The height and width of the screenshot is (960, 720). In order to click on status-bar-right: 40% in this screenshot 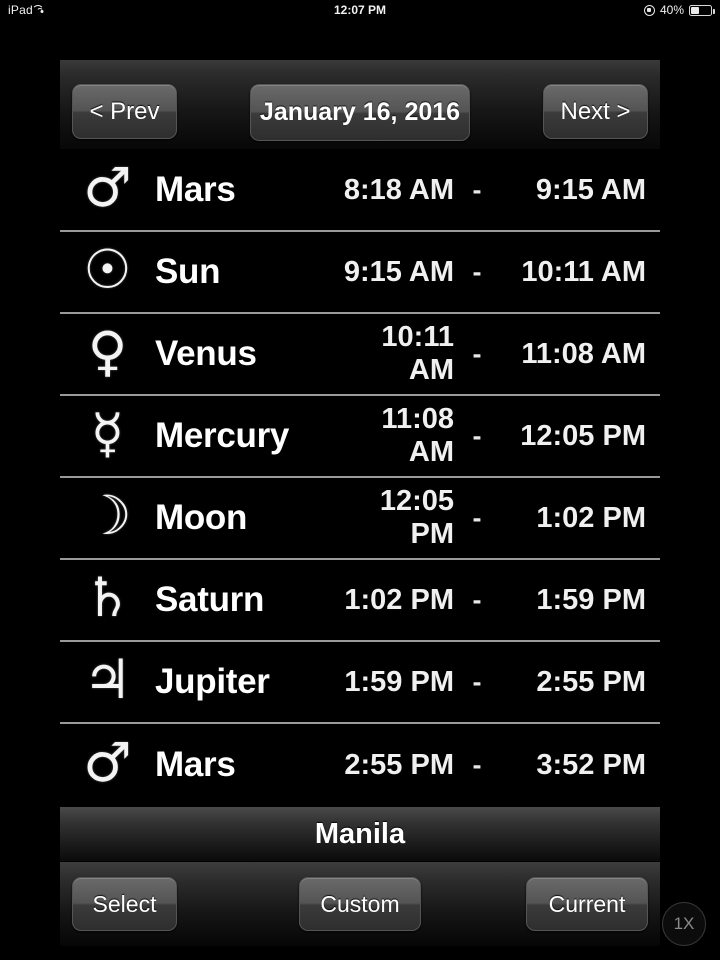, I will do `click(679, 10)`.